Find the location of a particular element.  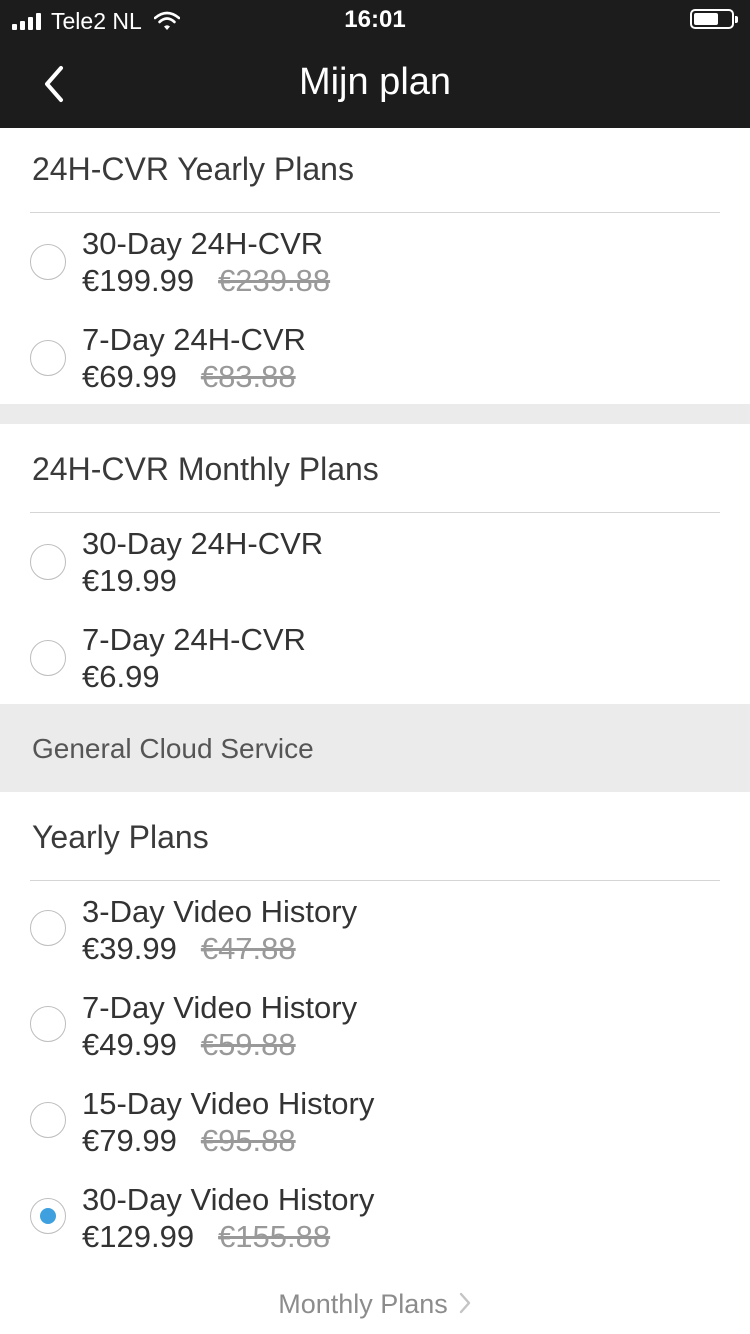

plan-price: €39.99 is located at coordinates (129, 948).